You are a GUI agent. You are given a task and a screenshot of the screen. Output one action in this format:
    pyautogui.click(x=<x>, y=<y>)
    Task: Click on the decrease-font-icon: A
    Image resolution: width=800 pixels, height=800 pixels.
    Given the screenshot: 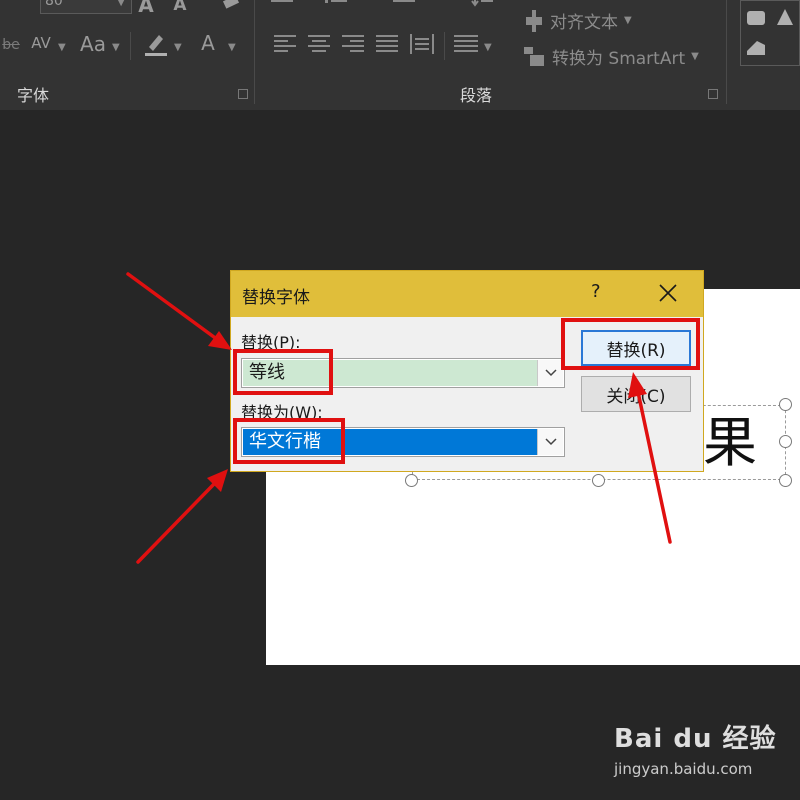 What is the action you would take?
    pyautogui.click(x=180, y=8)
    